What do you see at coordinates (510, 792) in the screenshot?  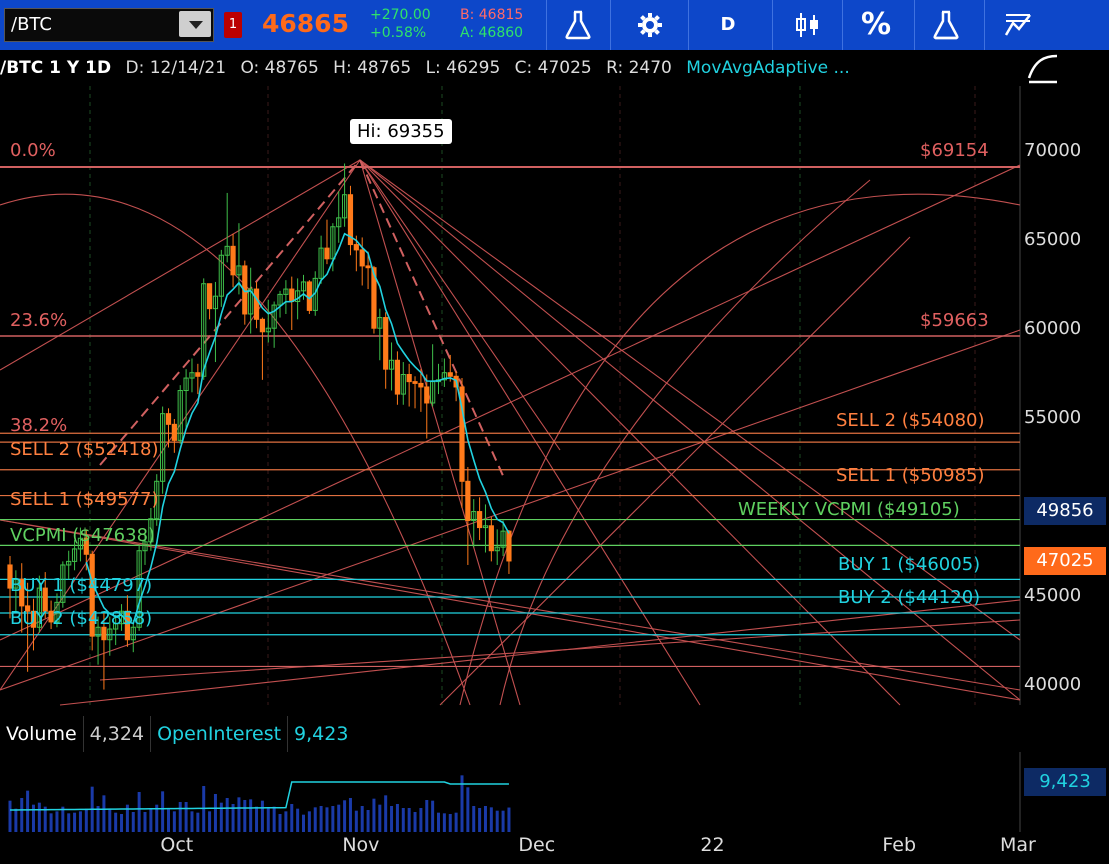 I see `volume-bars` at bounding box center [510, 792].